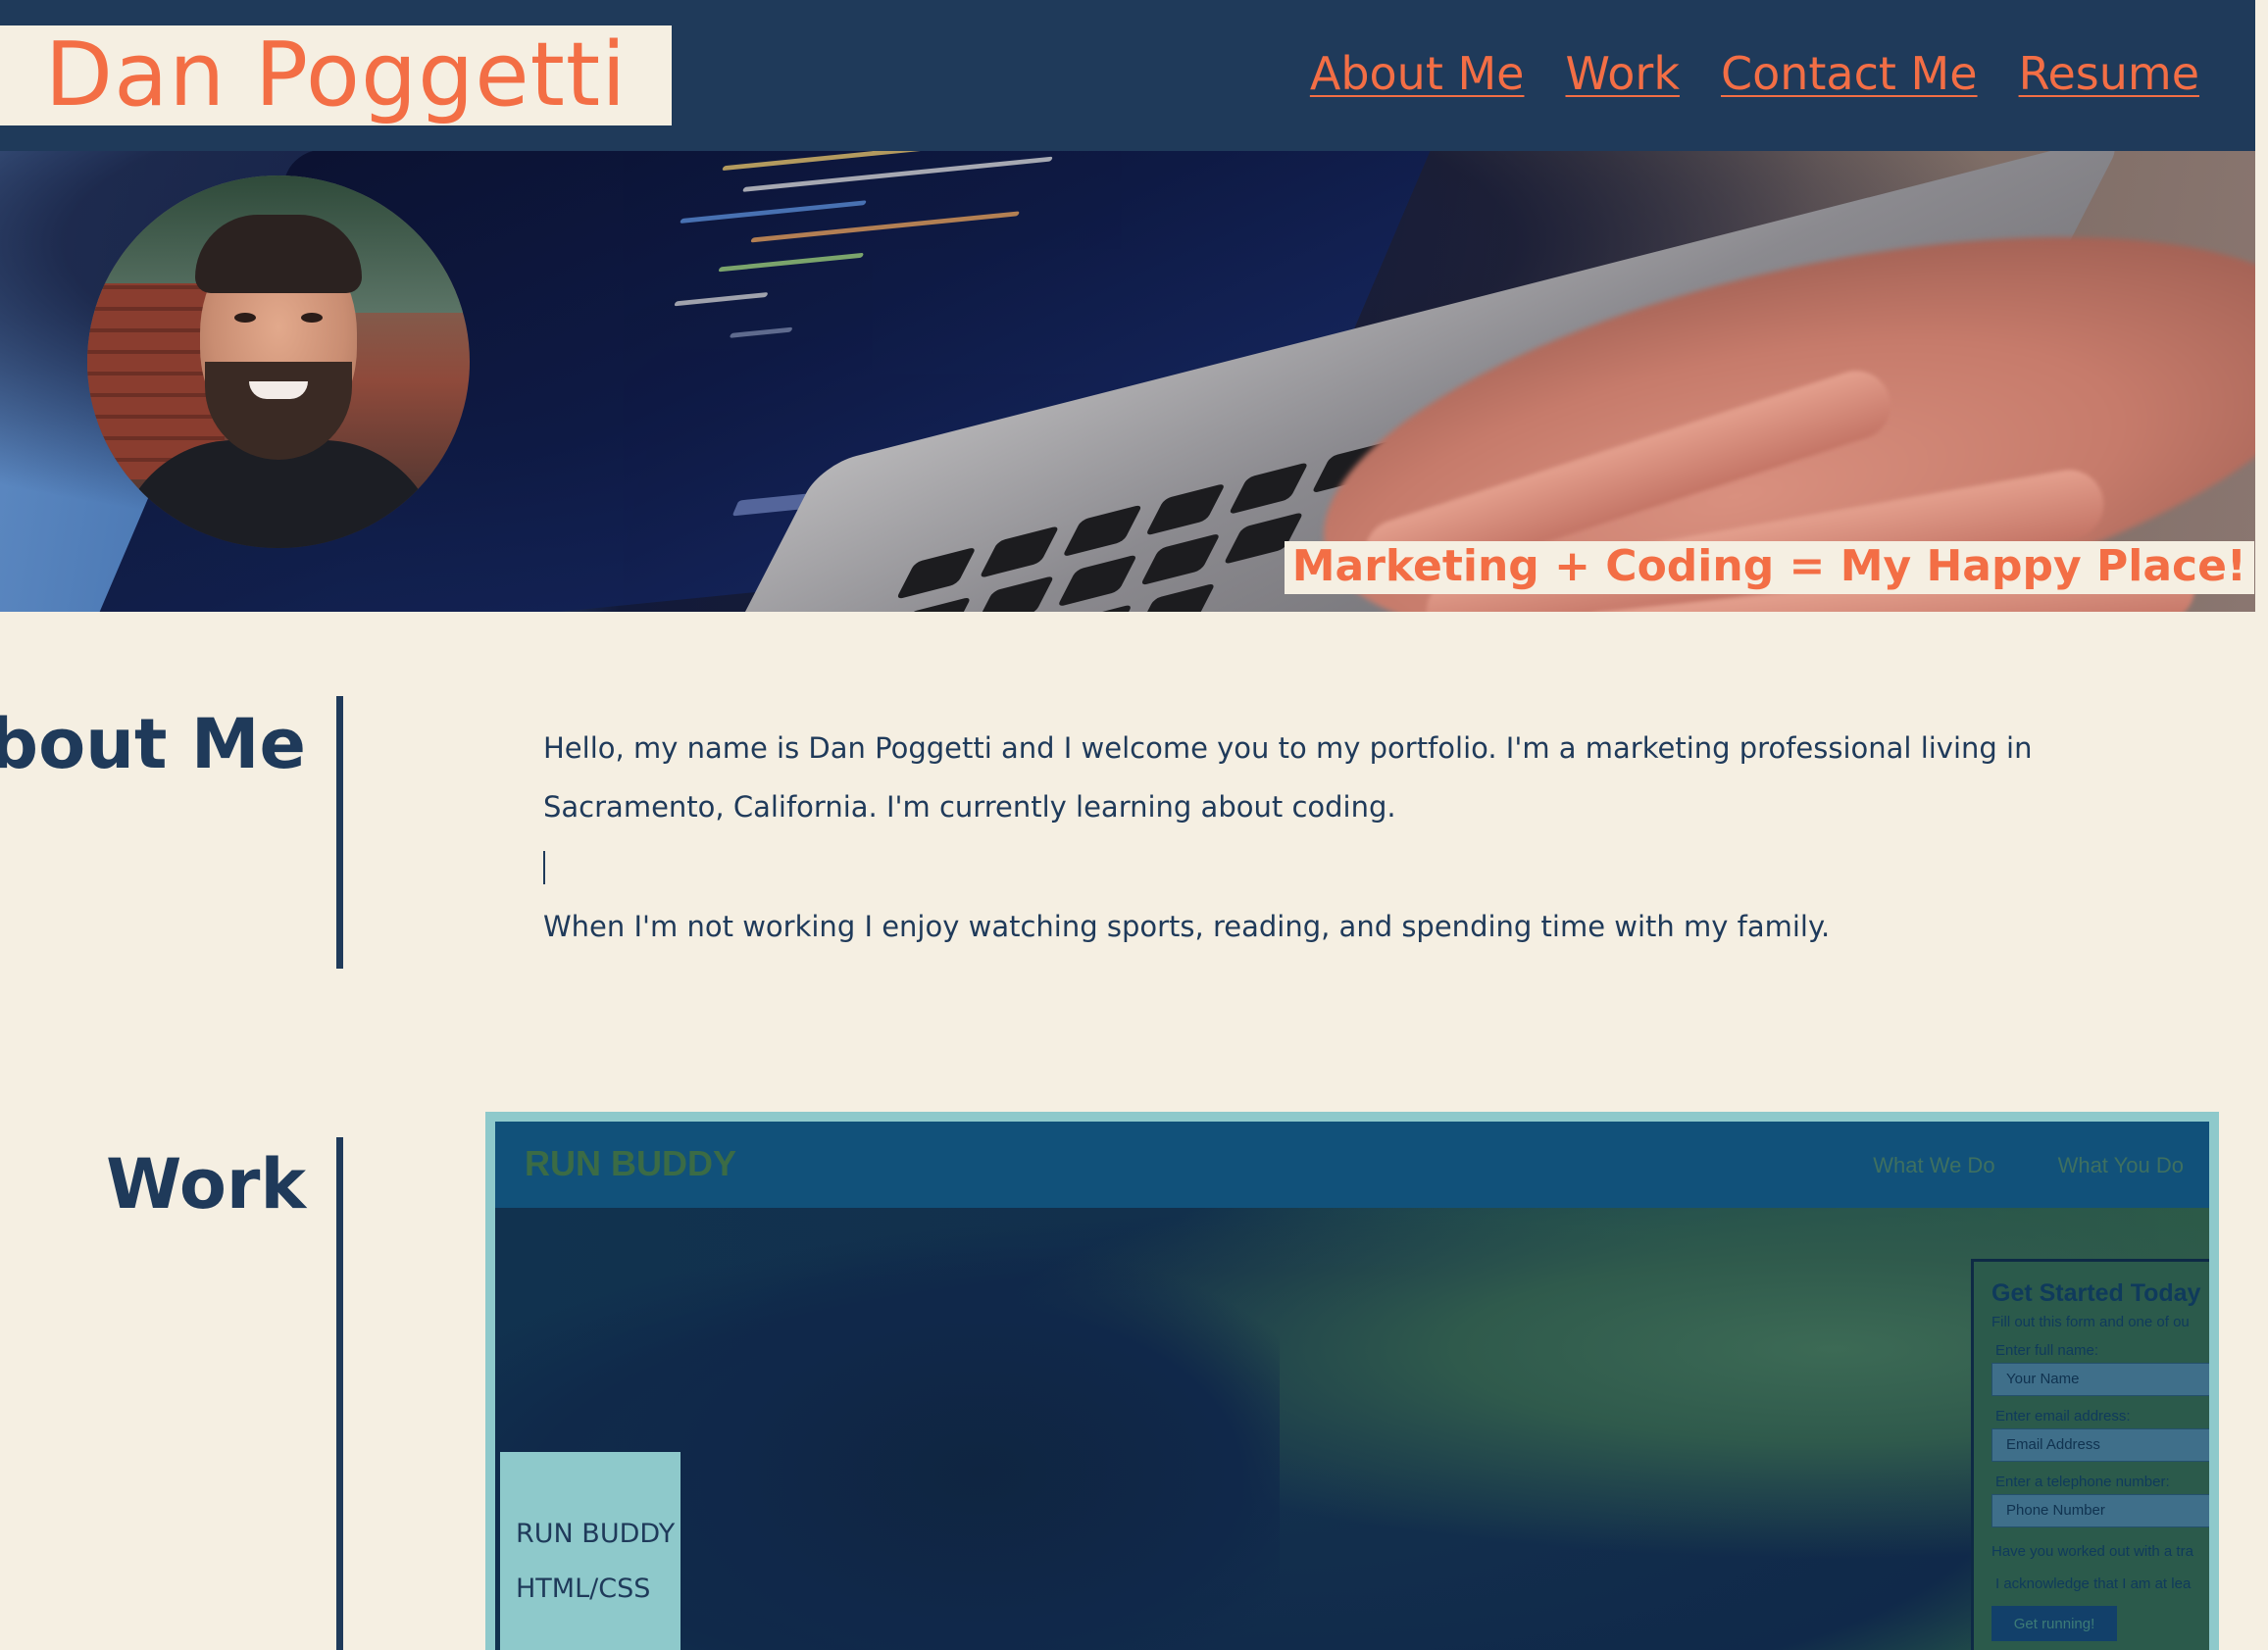 This screenshot has height=1650, width=2268. I want to click on site-logo: Dan Poggetti, so click(336, 75).